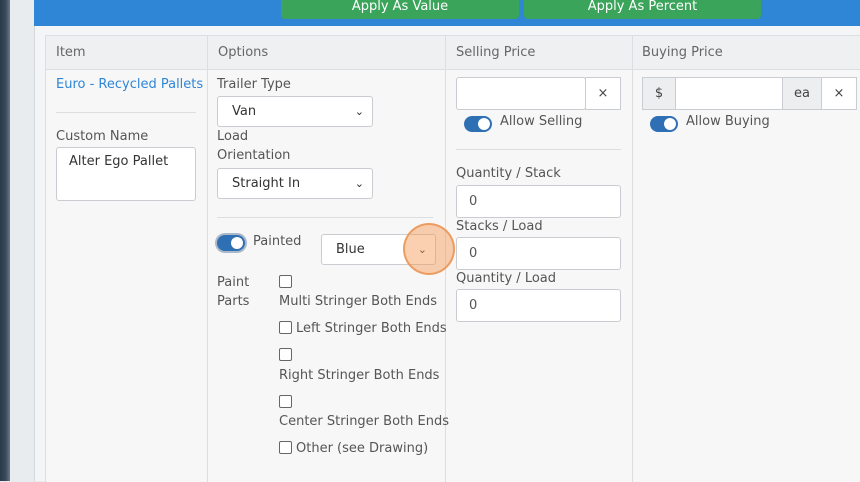 The height and width of the screenshot is (482, 860). I want to click on left-stringer-checkbox, so click(285, 327).